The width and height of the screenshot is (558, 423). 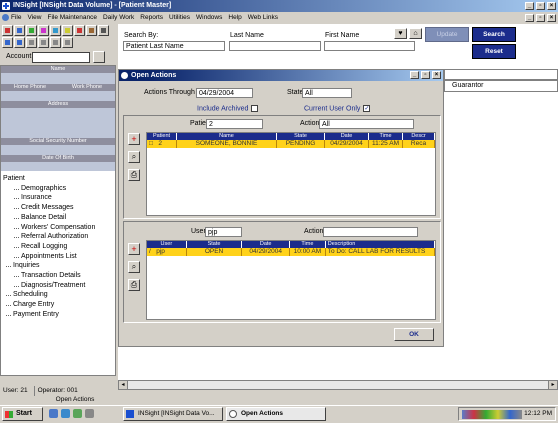 What do you see at coordinates (263, 17) in the screenshot?
I see `menu-web-links: Web Links` at bounding box center [263, 17].